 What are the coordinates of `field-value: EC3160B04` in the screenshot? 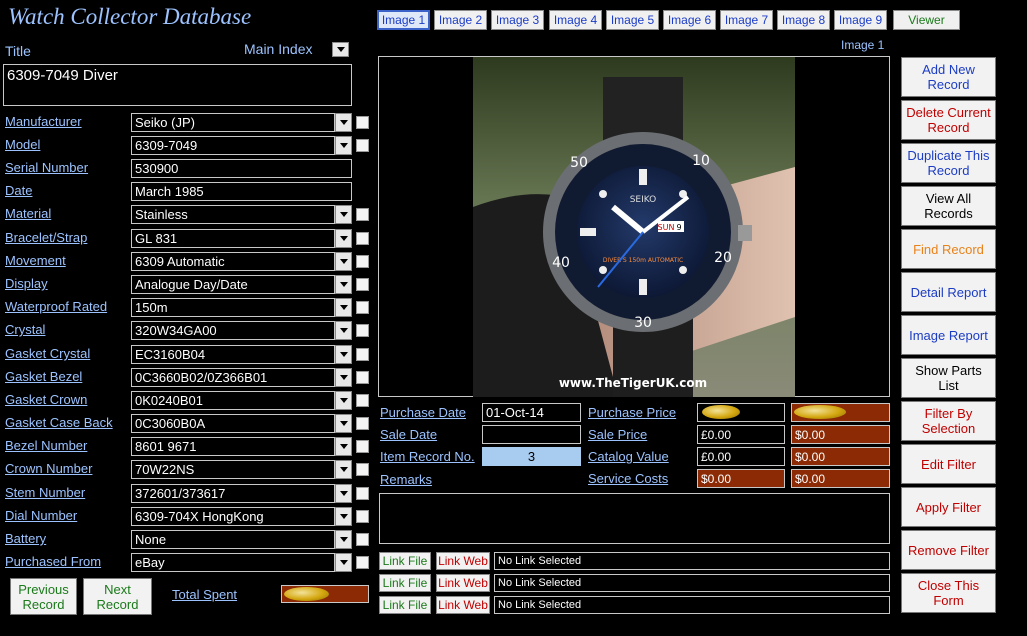 It's located at (233, 354).